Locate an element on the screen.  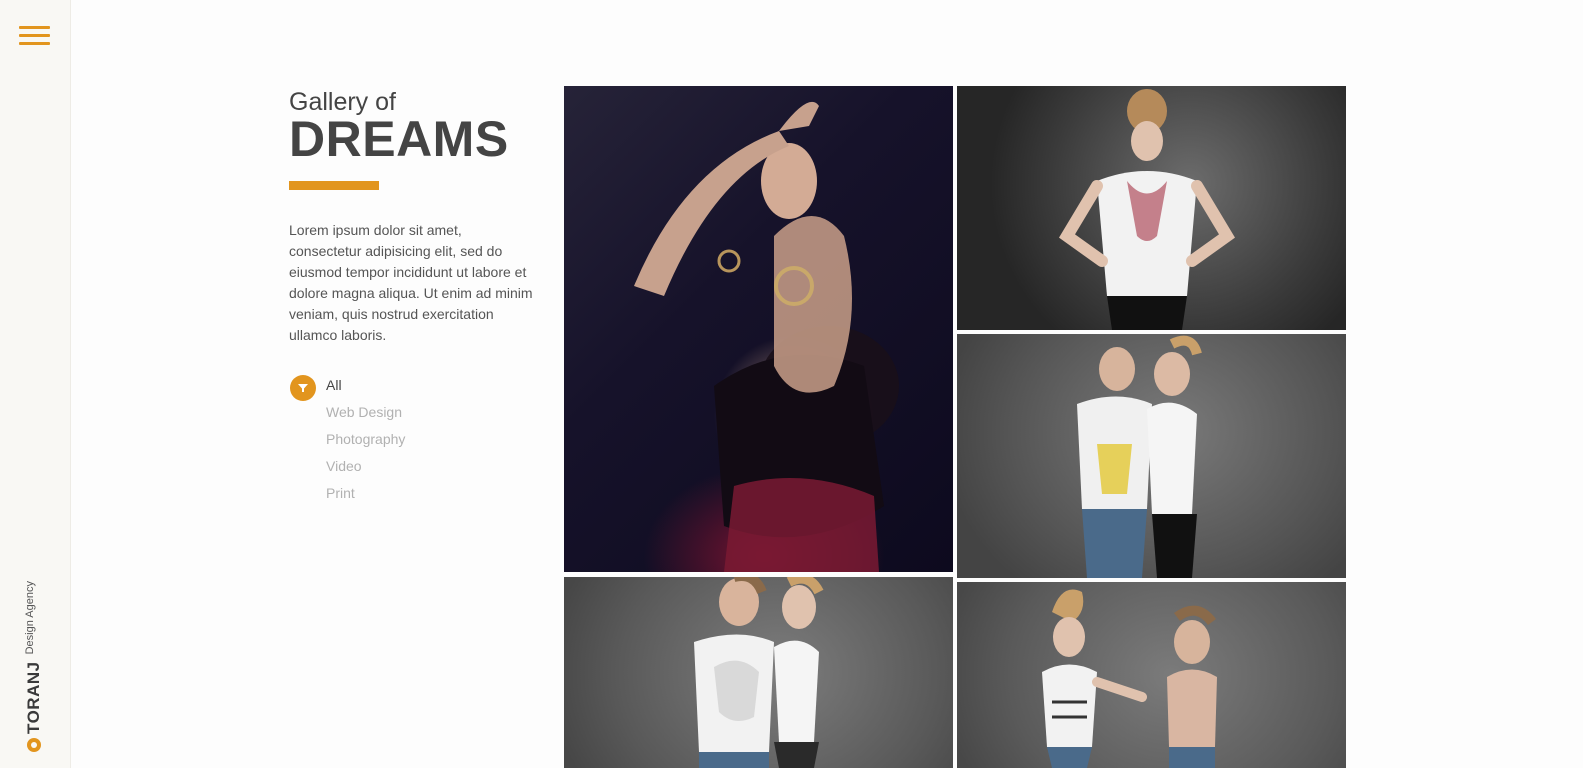
title-underline is located at coordinates (334, 185).